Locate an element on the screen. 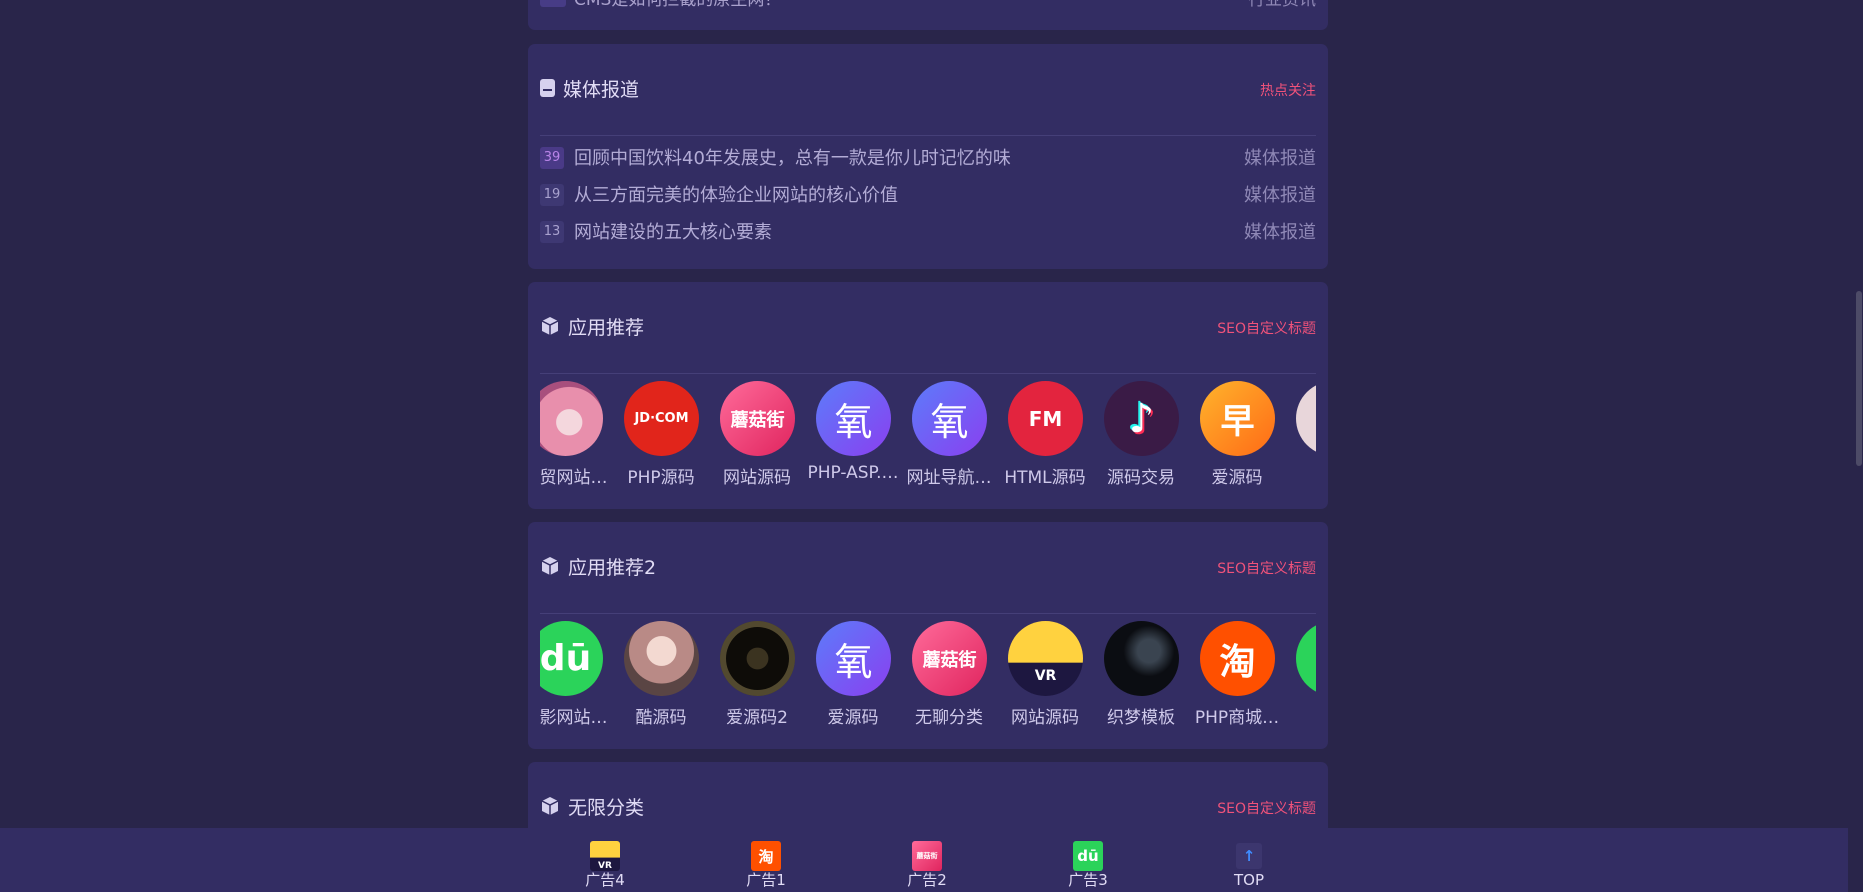  app-name: 无聊分类 is located at coordinates (949, 718).